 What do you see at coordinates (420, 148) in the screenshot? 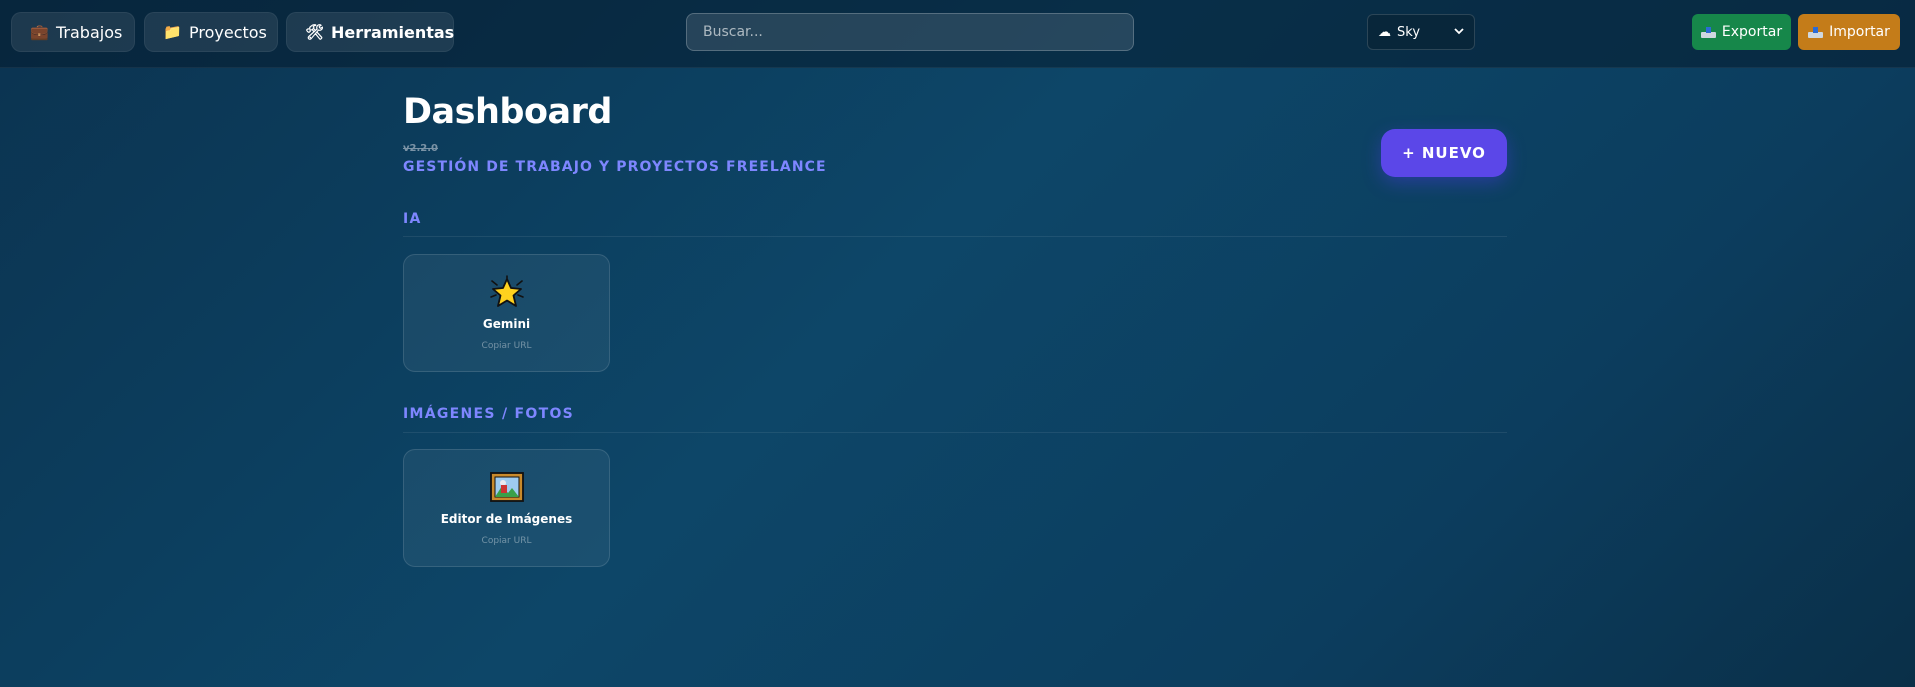
I see `version-label: v2.2.0` at bounding box center [420, 148].